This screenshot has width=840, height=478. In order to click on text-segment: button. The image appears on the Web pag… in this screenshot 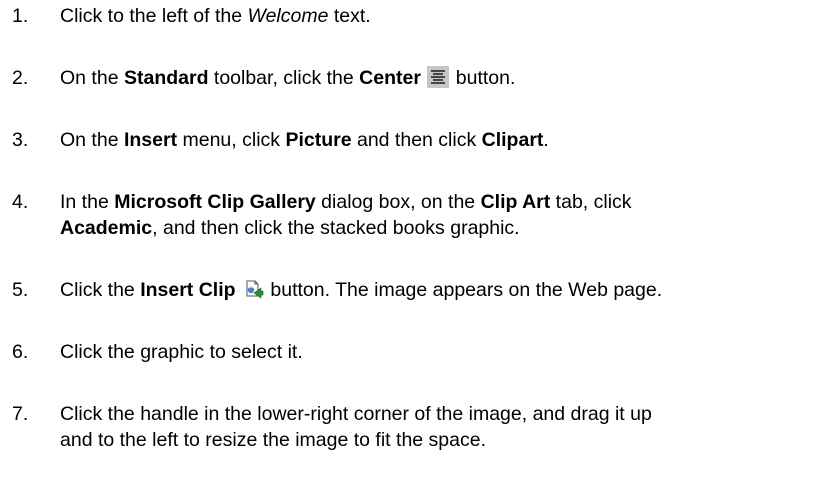, I will do `click(466, 290)`.